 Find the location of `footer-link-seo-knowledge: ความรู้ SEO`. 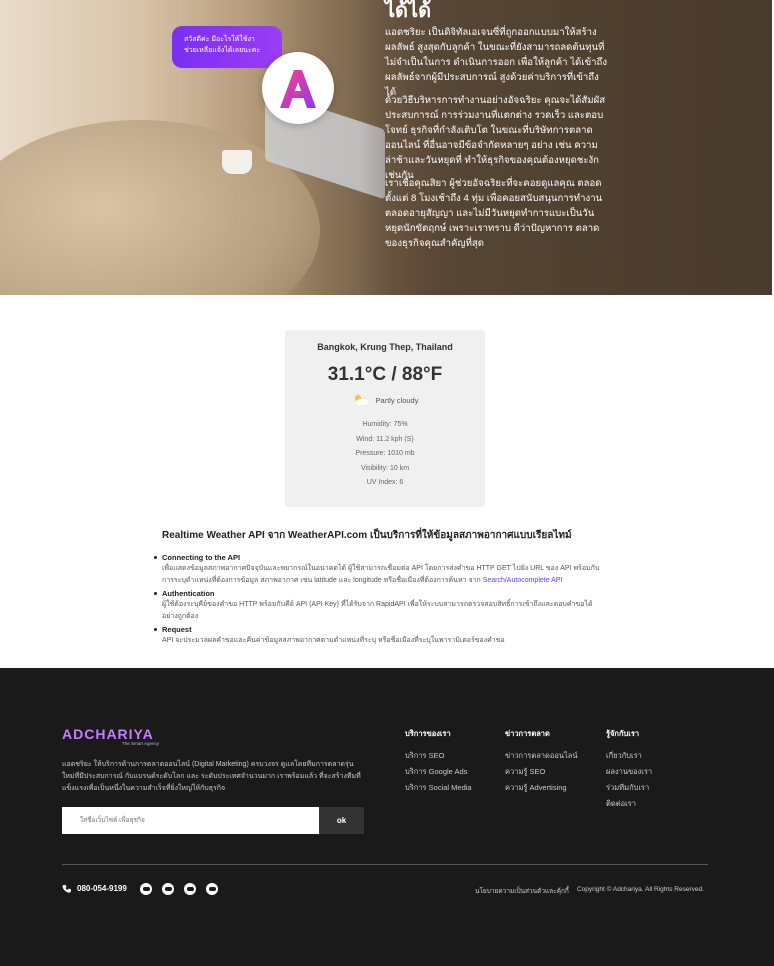

footer-link-seo-knowledge: ความรู้ SEO is located at coordinates (541, 772).